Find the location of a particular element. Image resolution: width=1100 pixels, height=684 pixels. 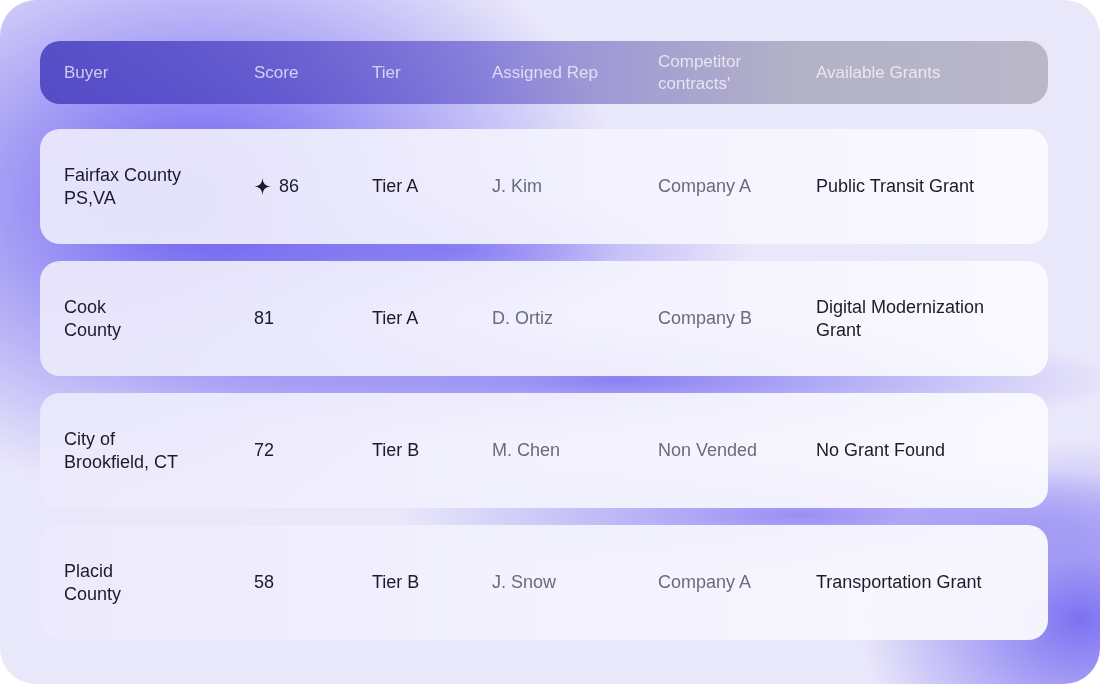

table-cell-text: Transportation Grant is located at coordinates (899, 582).